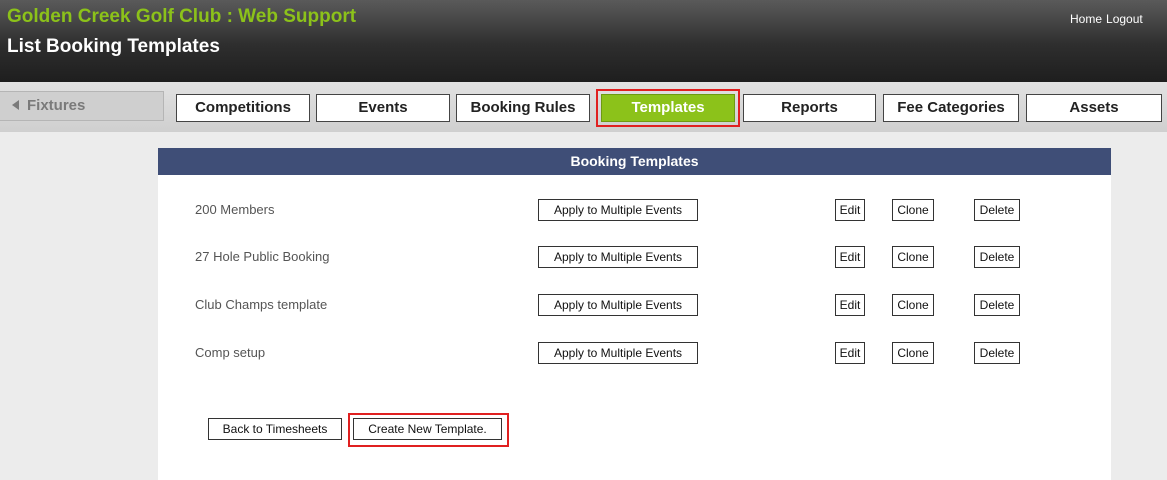 This screenshot has width=1167, height=480. What do you see at coordinates (523, 108) in the screenshot?
I see `tab-booking-rules: Booking Rules` at bounding box center [523, 108].